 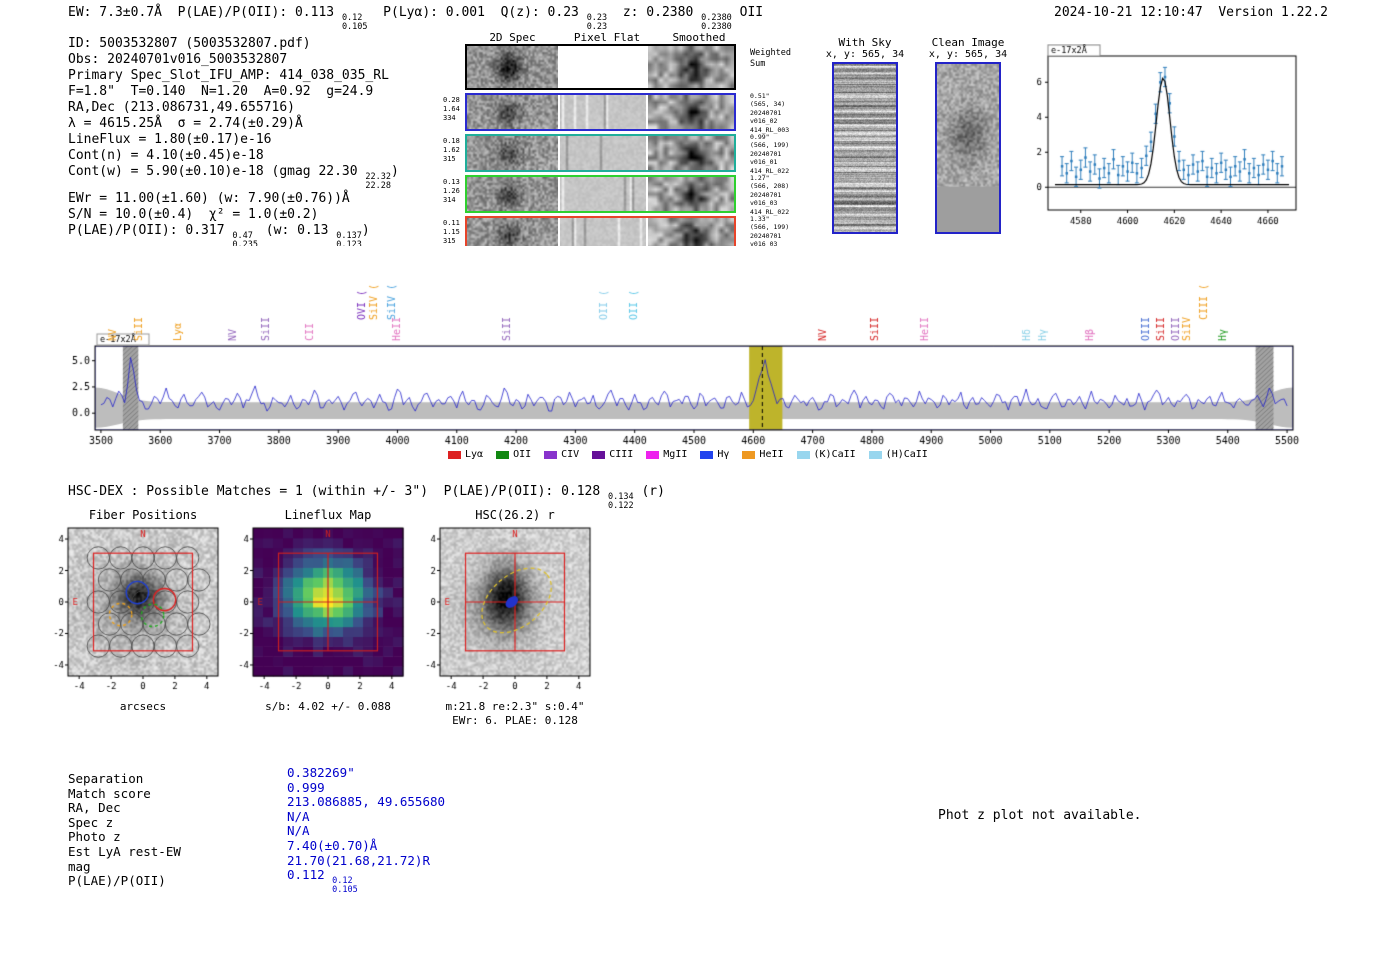 What do you see at coordinates (298, 816) in the screenshot?
I see `match-value-text: N/A` at bounding box center [298, 816].